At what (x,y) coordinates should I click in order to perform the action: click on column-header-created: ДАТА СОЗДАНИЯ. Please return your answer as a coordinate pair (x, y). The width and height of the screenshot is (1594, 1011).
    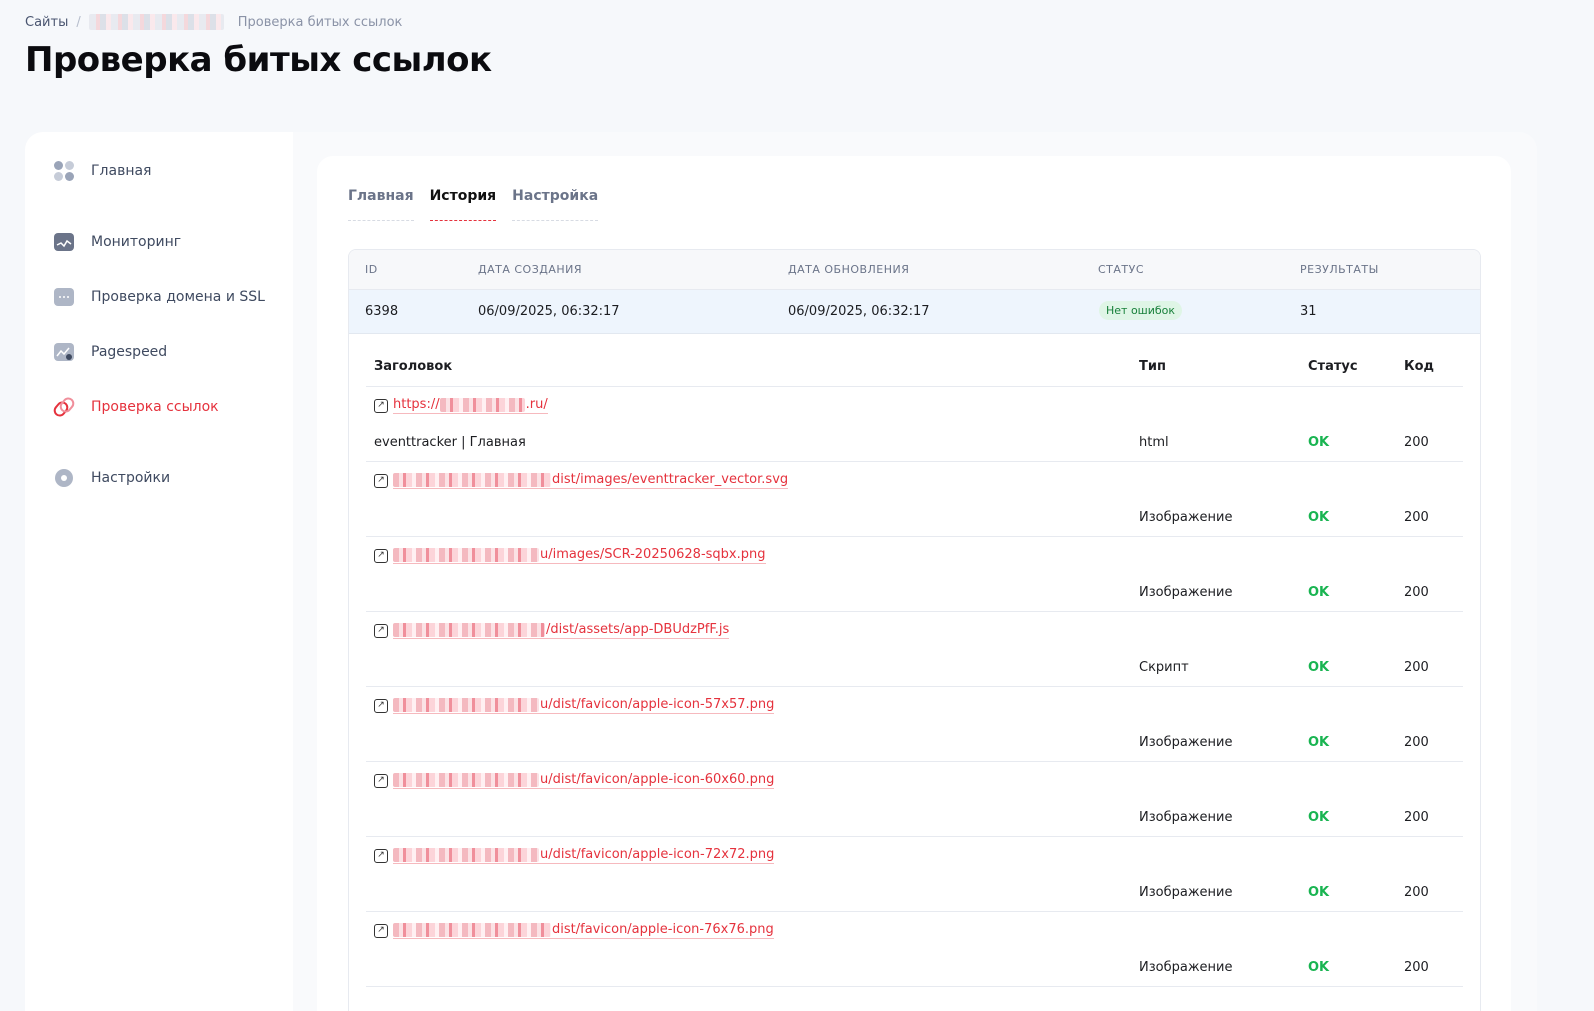
    Looking at the image, I should click on (530, 269).